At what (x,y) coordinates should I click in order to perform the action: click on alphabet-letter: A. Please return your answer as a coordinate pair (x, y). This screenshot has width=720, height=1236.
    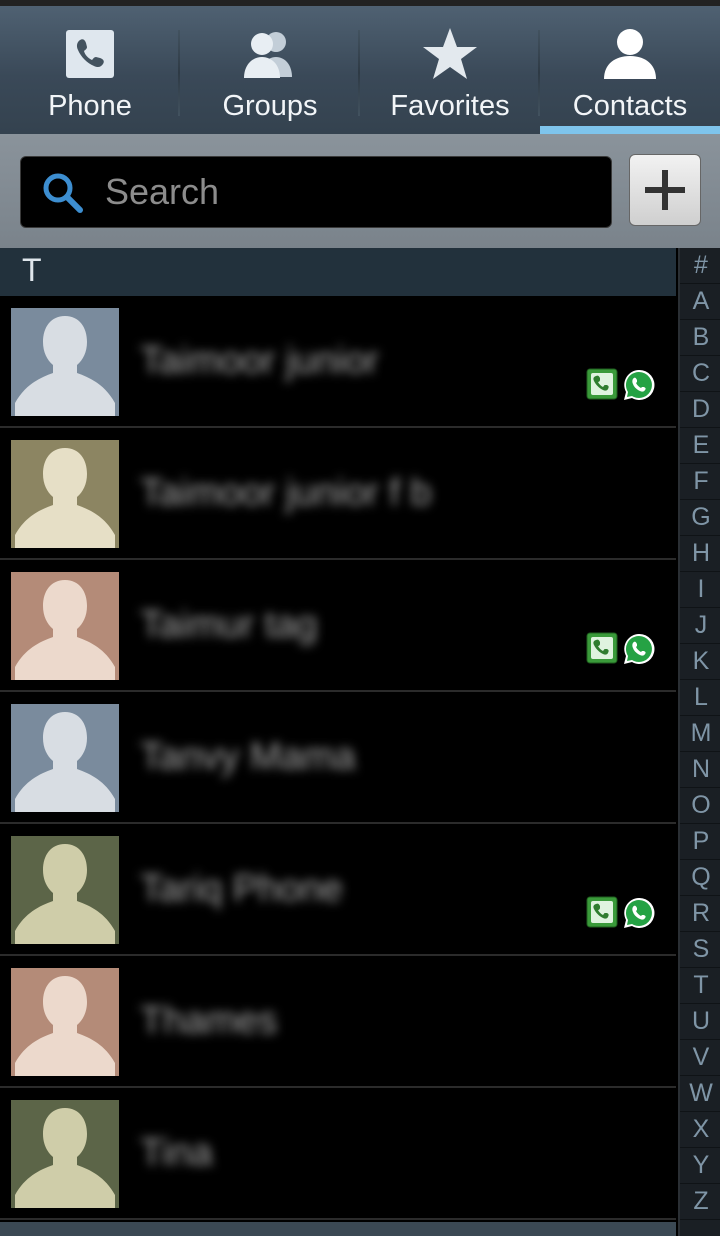
    Looking at the image, I should click on (700, 302).